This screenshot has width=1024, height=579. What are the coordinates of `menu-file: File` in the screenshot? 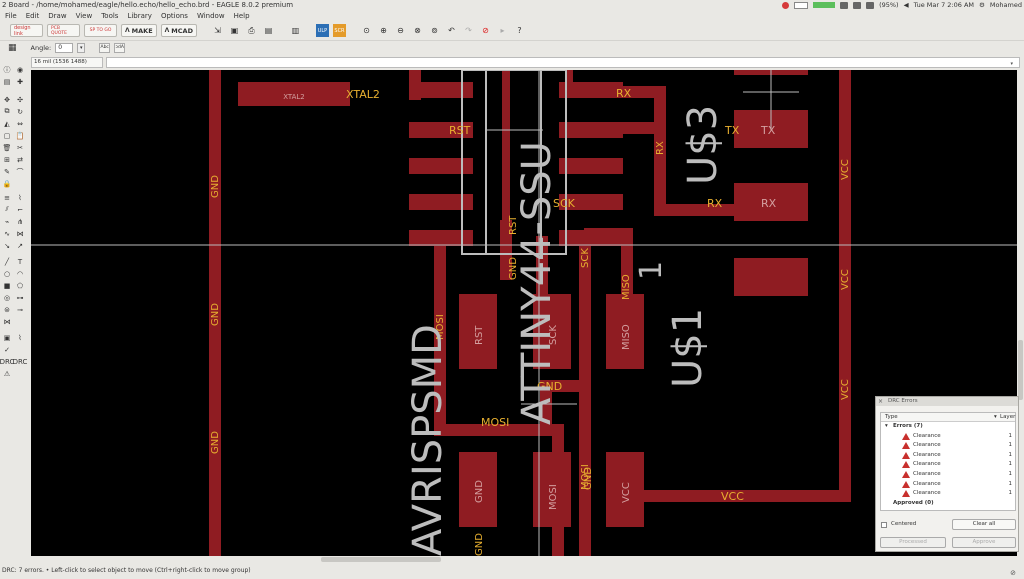 It's located at (11, 16).